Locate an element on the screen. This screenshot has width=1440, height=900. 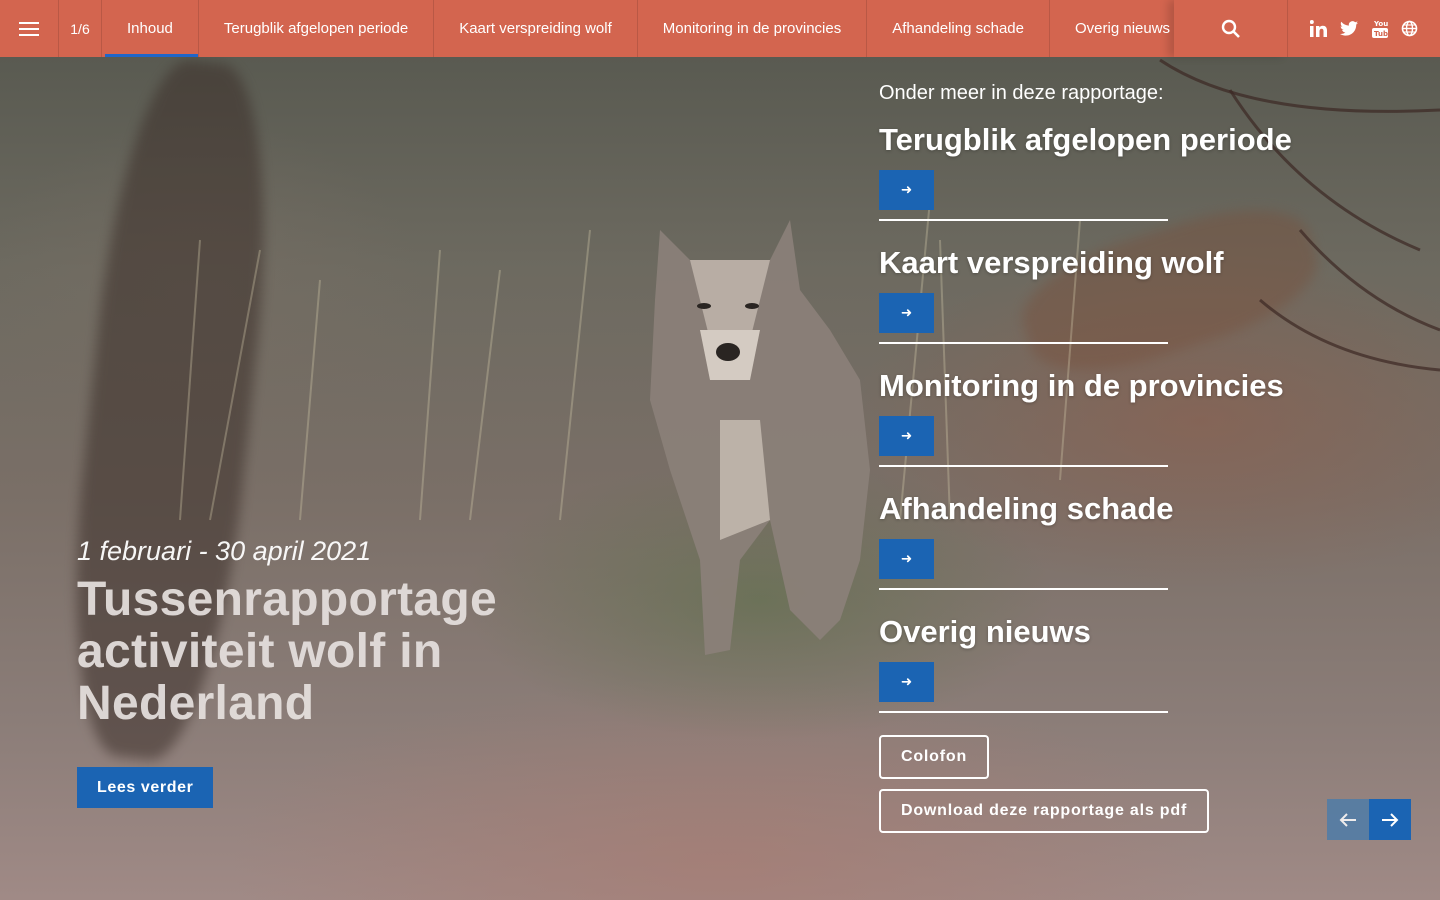
toc-intro: Onder meer in deze rapportage: is located at coordinates (1021, 93).